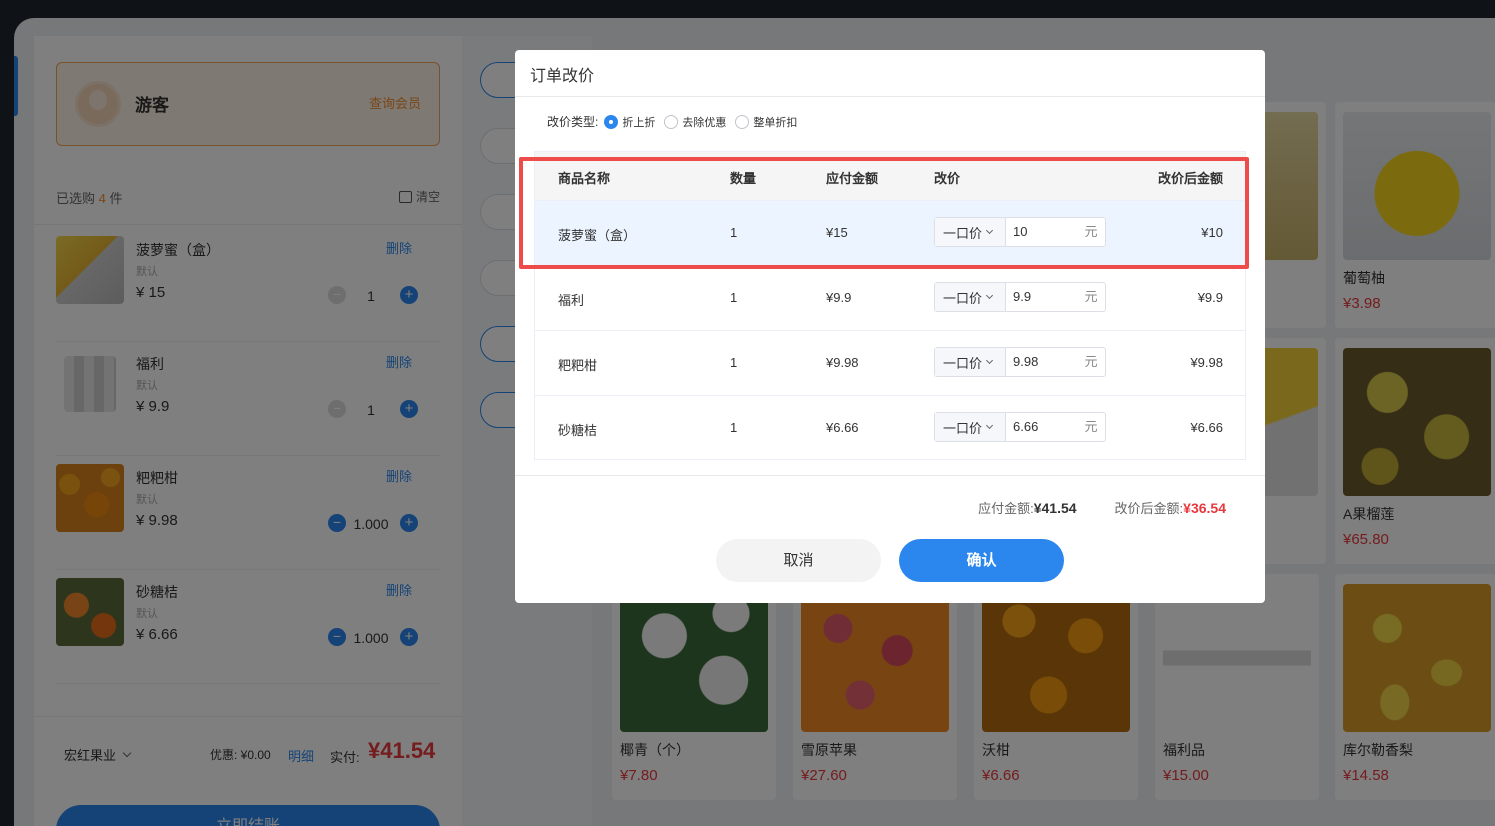 This screenshot has height=826, width=1495. I want to click on price-input-group: 一口价 9.98 元, so click(1020, 362).